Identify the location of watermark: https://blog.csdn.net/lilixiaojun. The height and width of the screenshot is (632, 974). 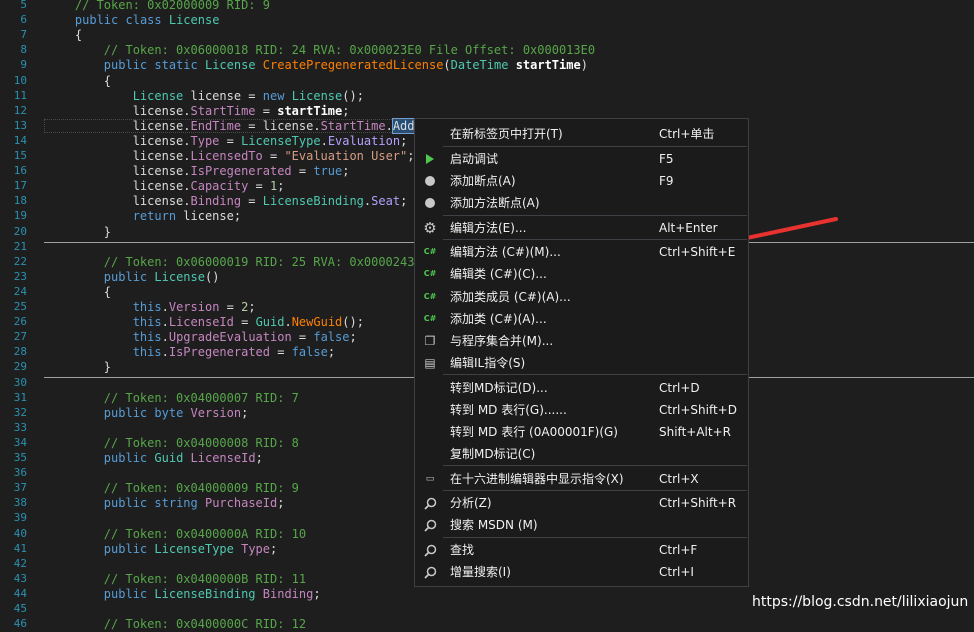
(860, 602).